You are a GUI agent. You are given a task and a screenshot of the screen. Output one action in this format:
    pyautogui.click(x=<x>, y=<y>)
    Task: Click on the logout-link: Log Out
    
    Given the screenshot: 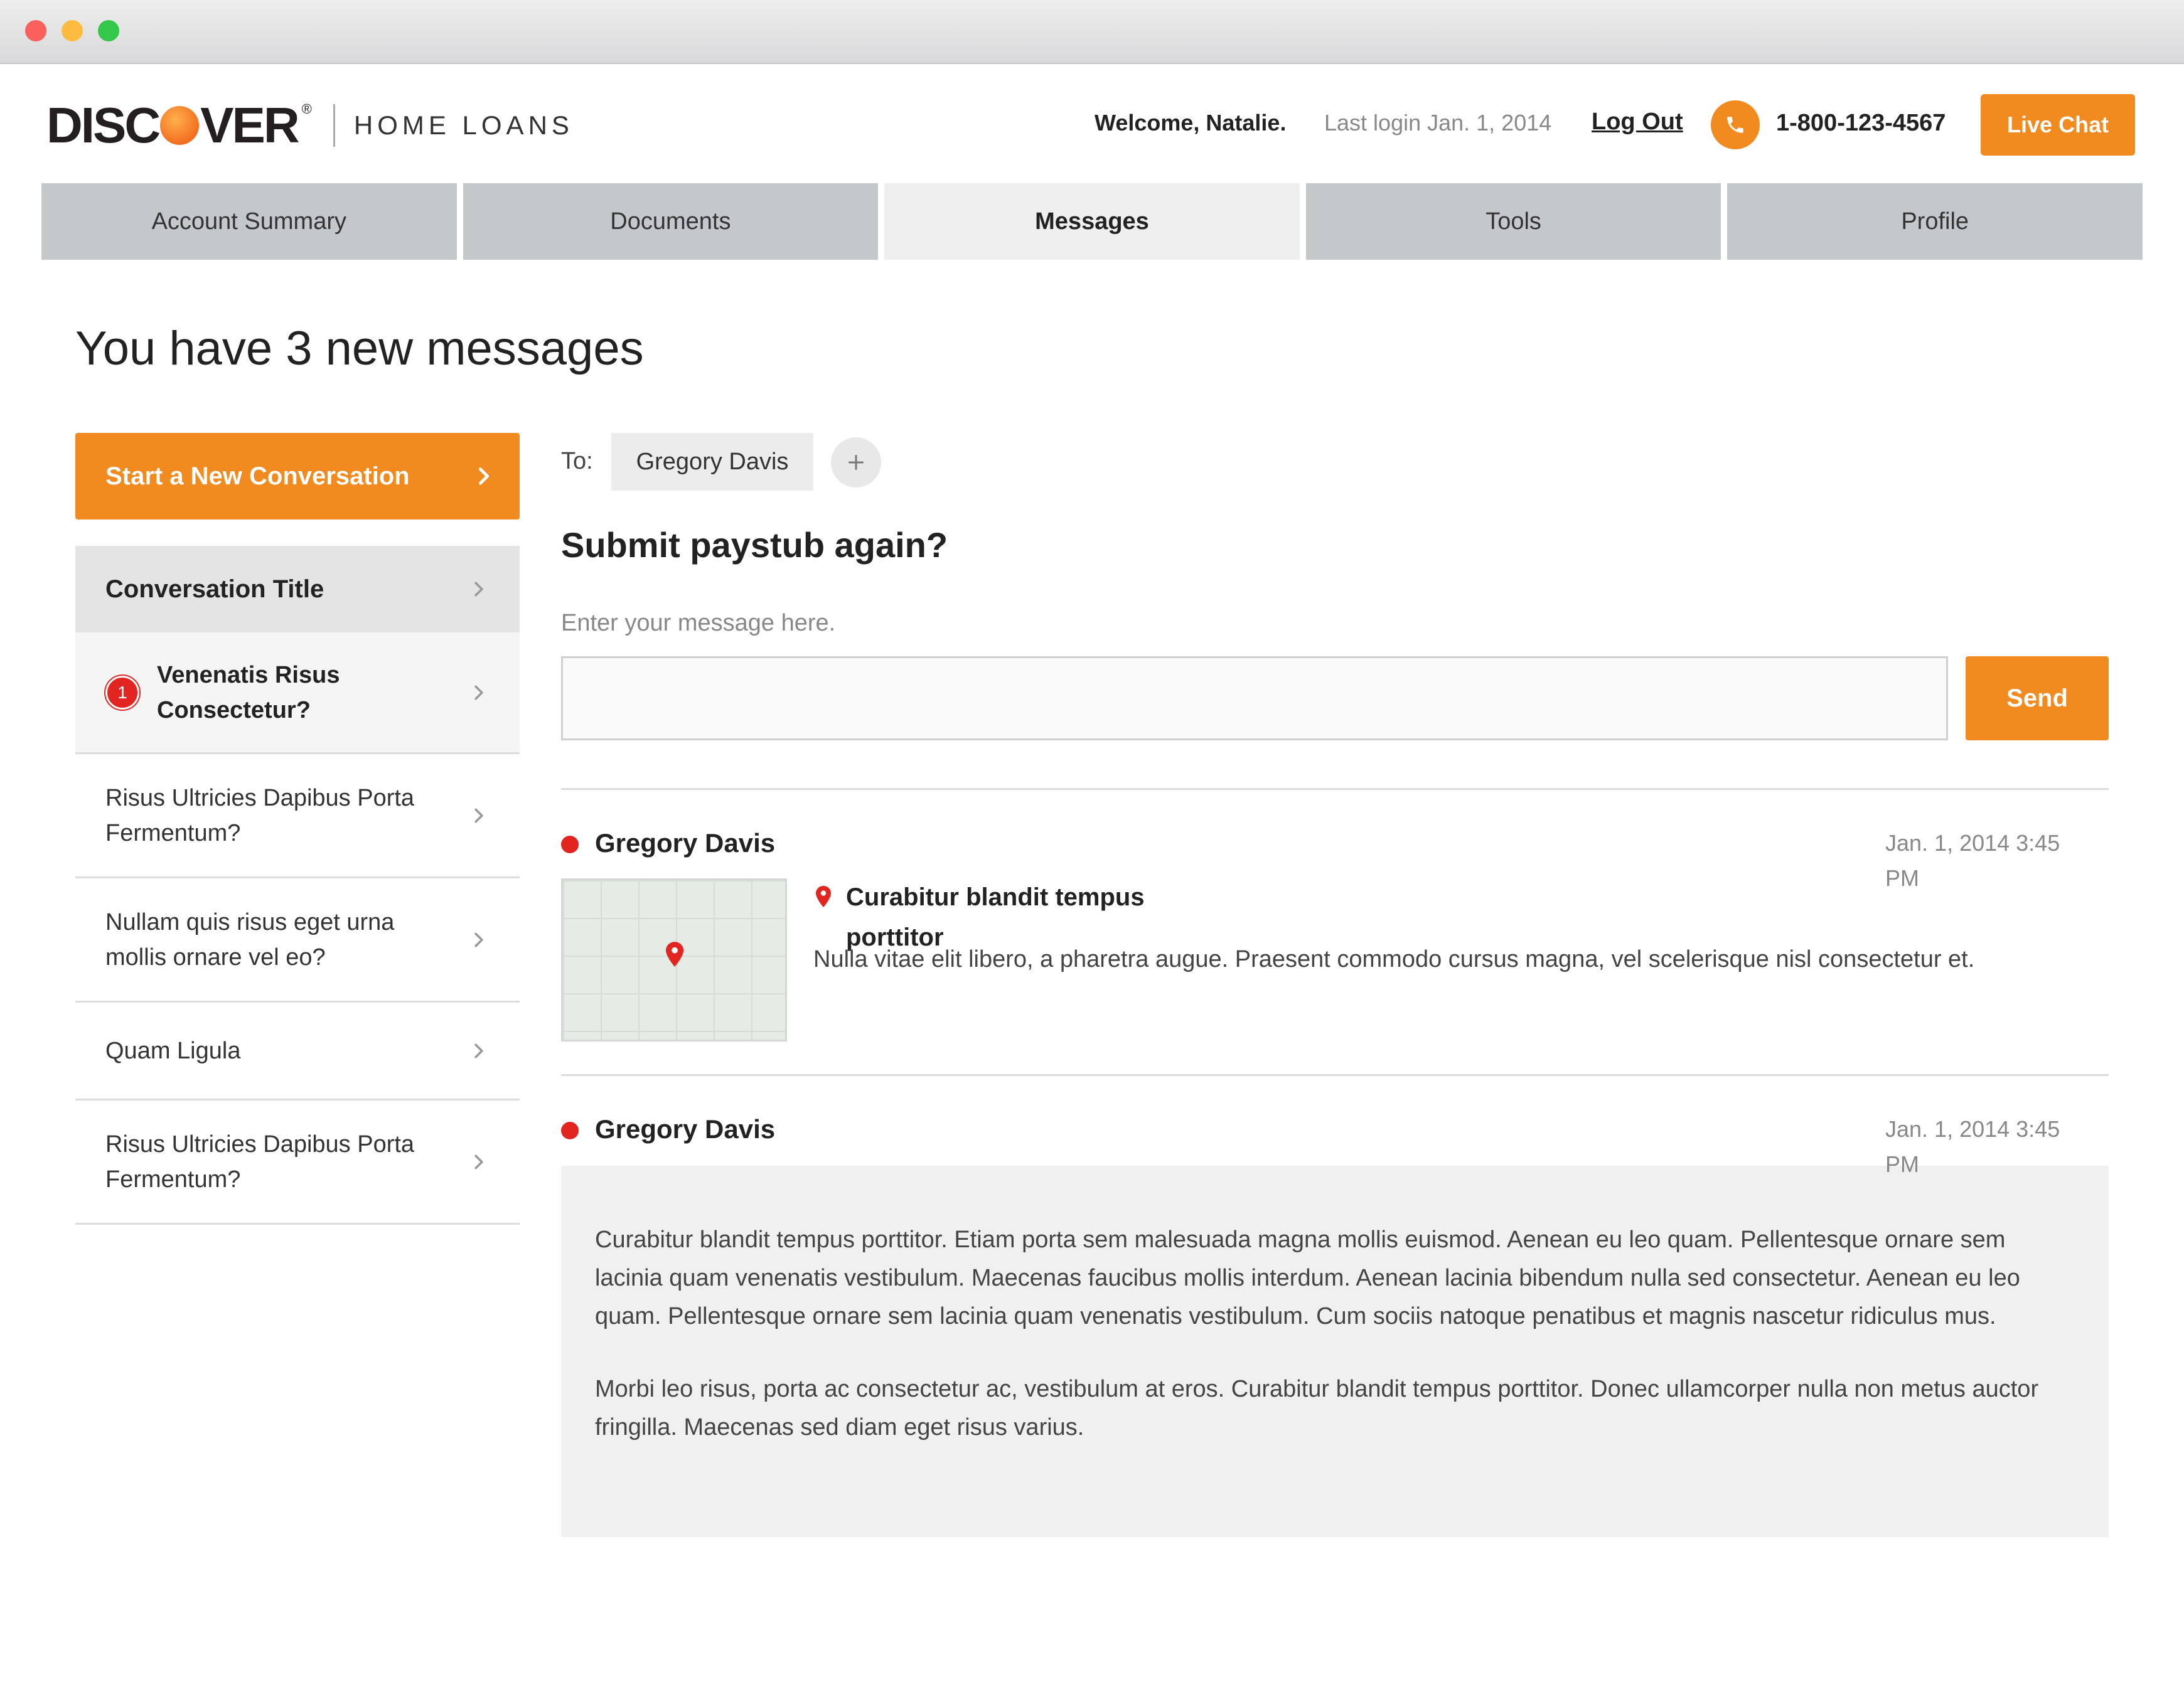 What is the action you would take?
    pyautogui.click(x=1637, y=122)
    